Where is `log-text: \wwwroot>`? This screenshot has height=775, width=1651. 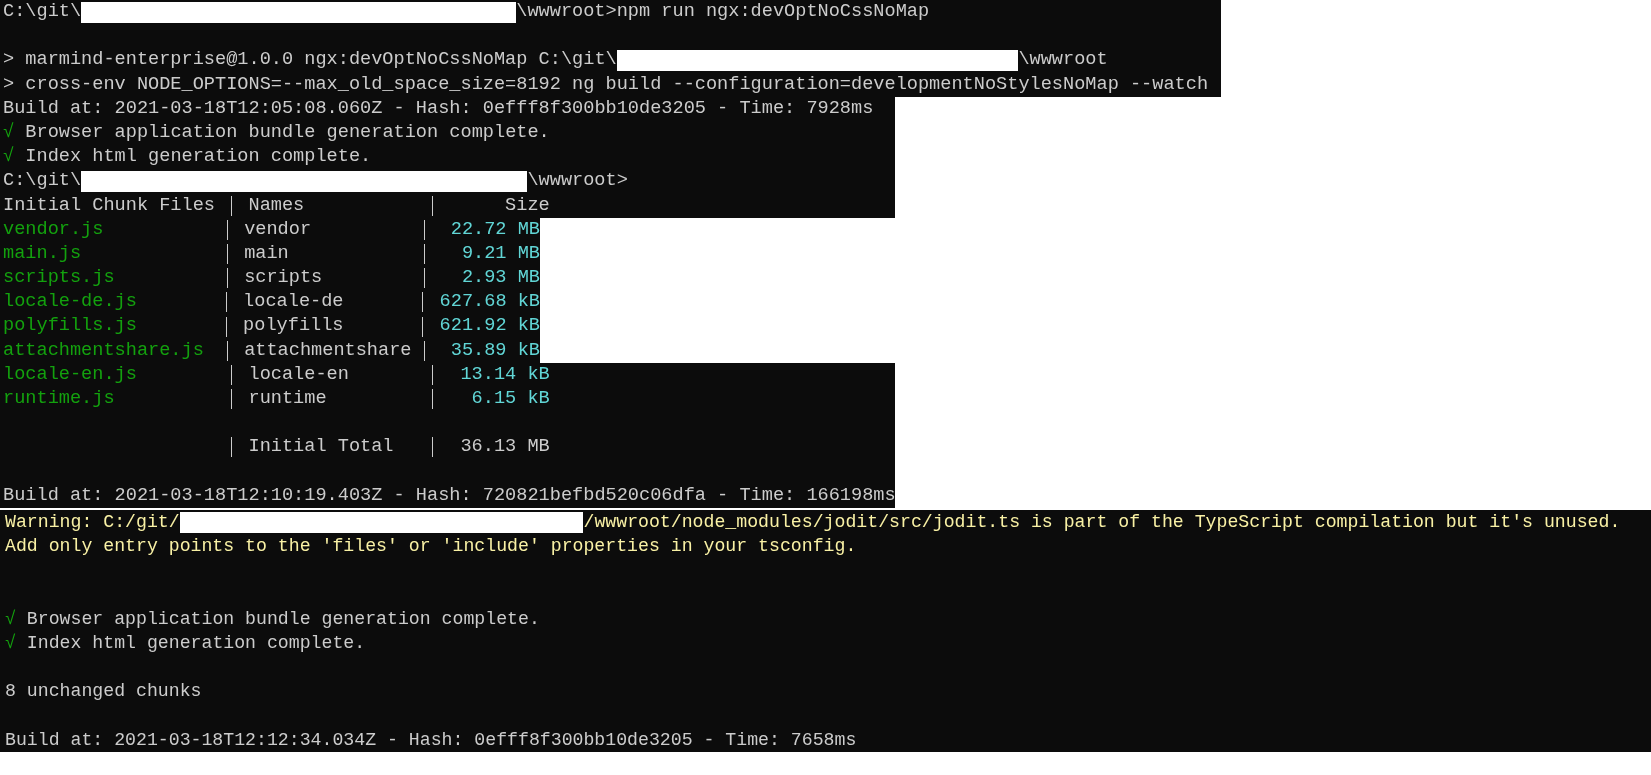 log-text: \wwwroot> is located at coordinates (577, 181).